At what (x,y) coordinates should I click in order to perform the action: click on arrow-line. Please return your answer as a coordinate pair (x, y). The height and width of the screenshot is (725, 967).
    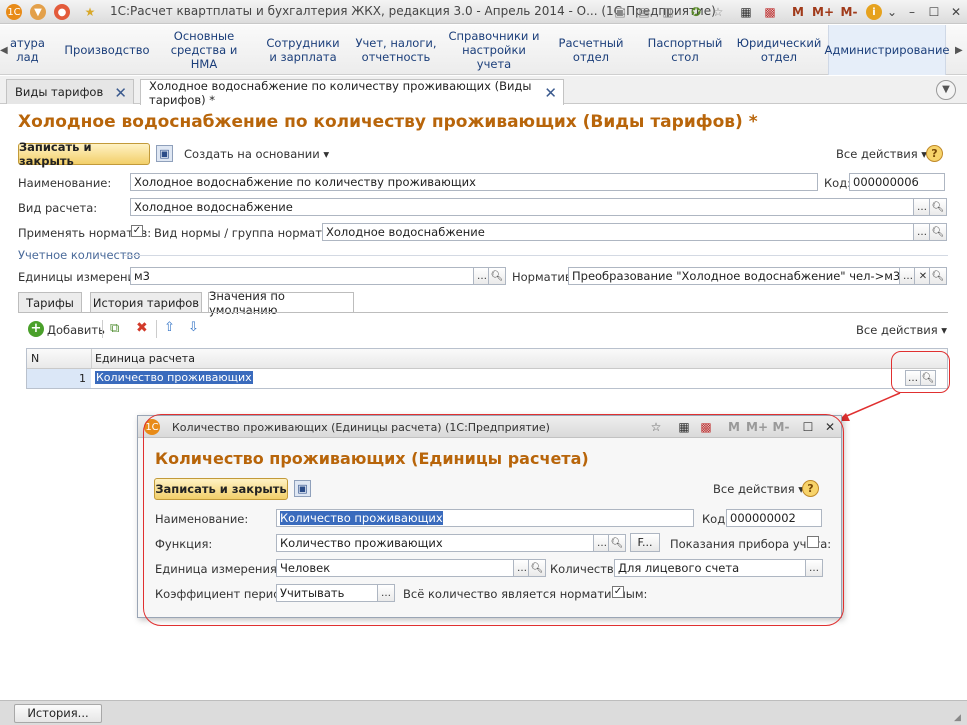
    Looking at the image, I should click on (871, 405).